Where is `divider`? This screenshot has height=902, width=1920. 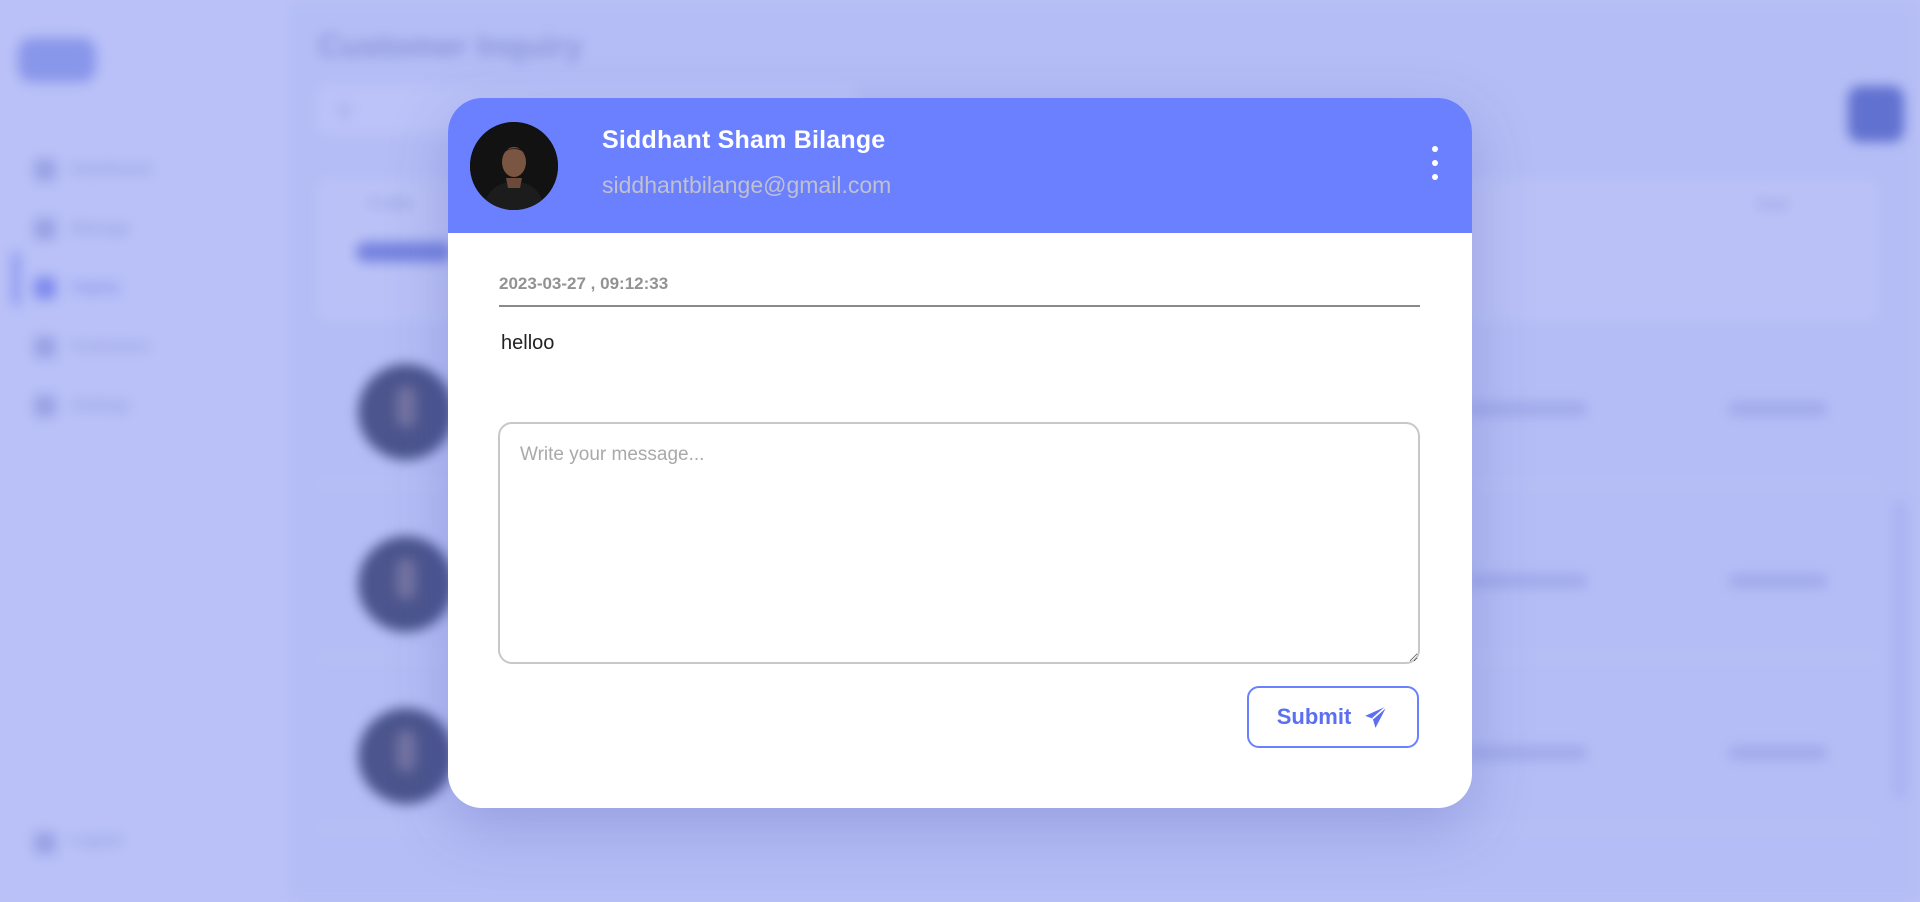
divider is located at coordinates (959, 306).